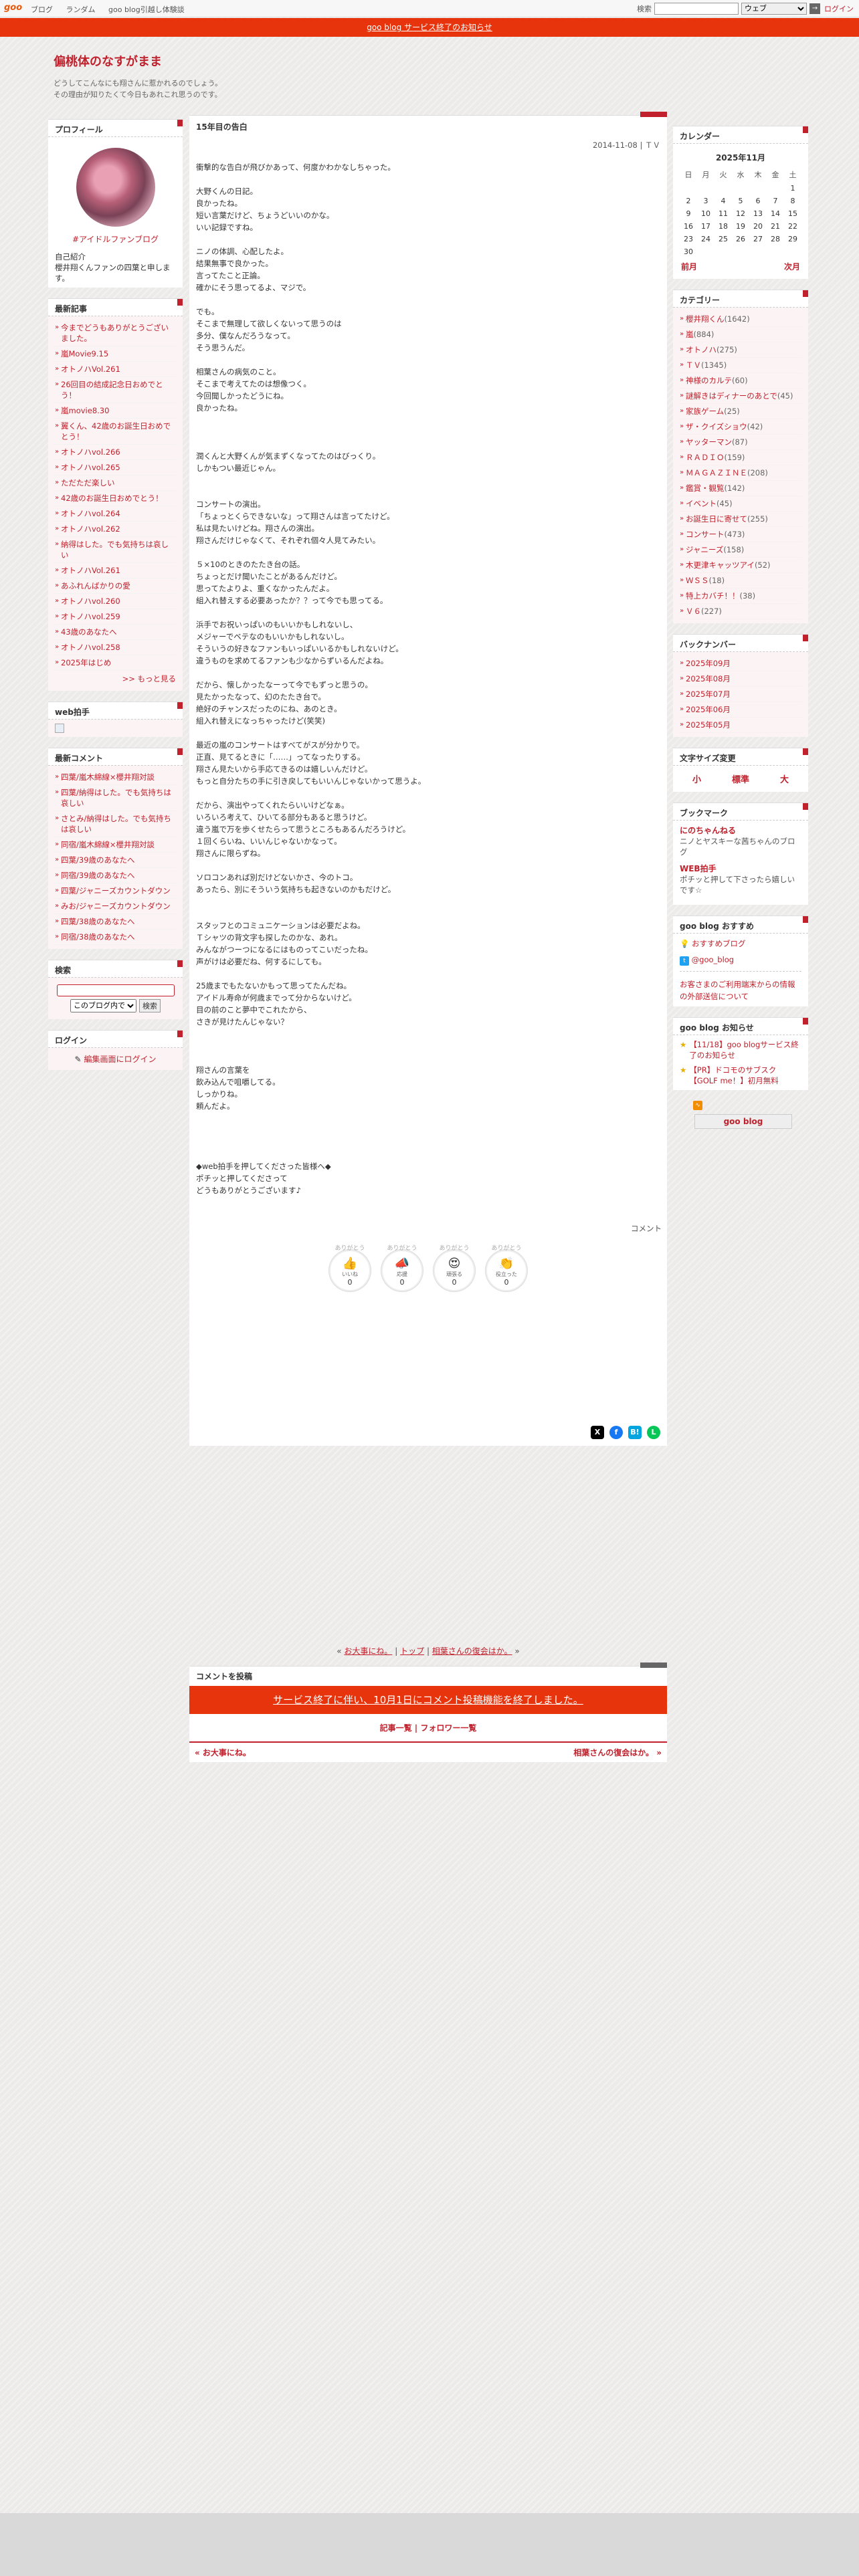 Image resolution: width=859 pixels, height=2576 pixels. I want to click on recent-comment-link: 四葉/39歳のあなたへ, so click(116, 861).